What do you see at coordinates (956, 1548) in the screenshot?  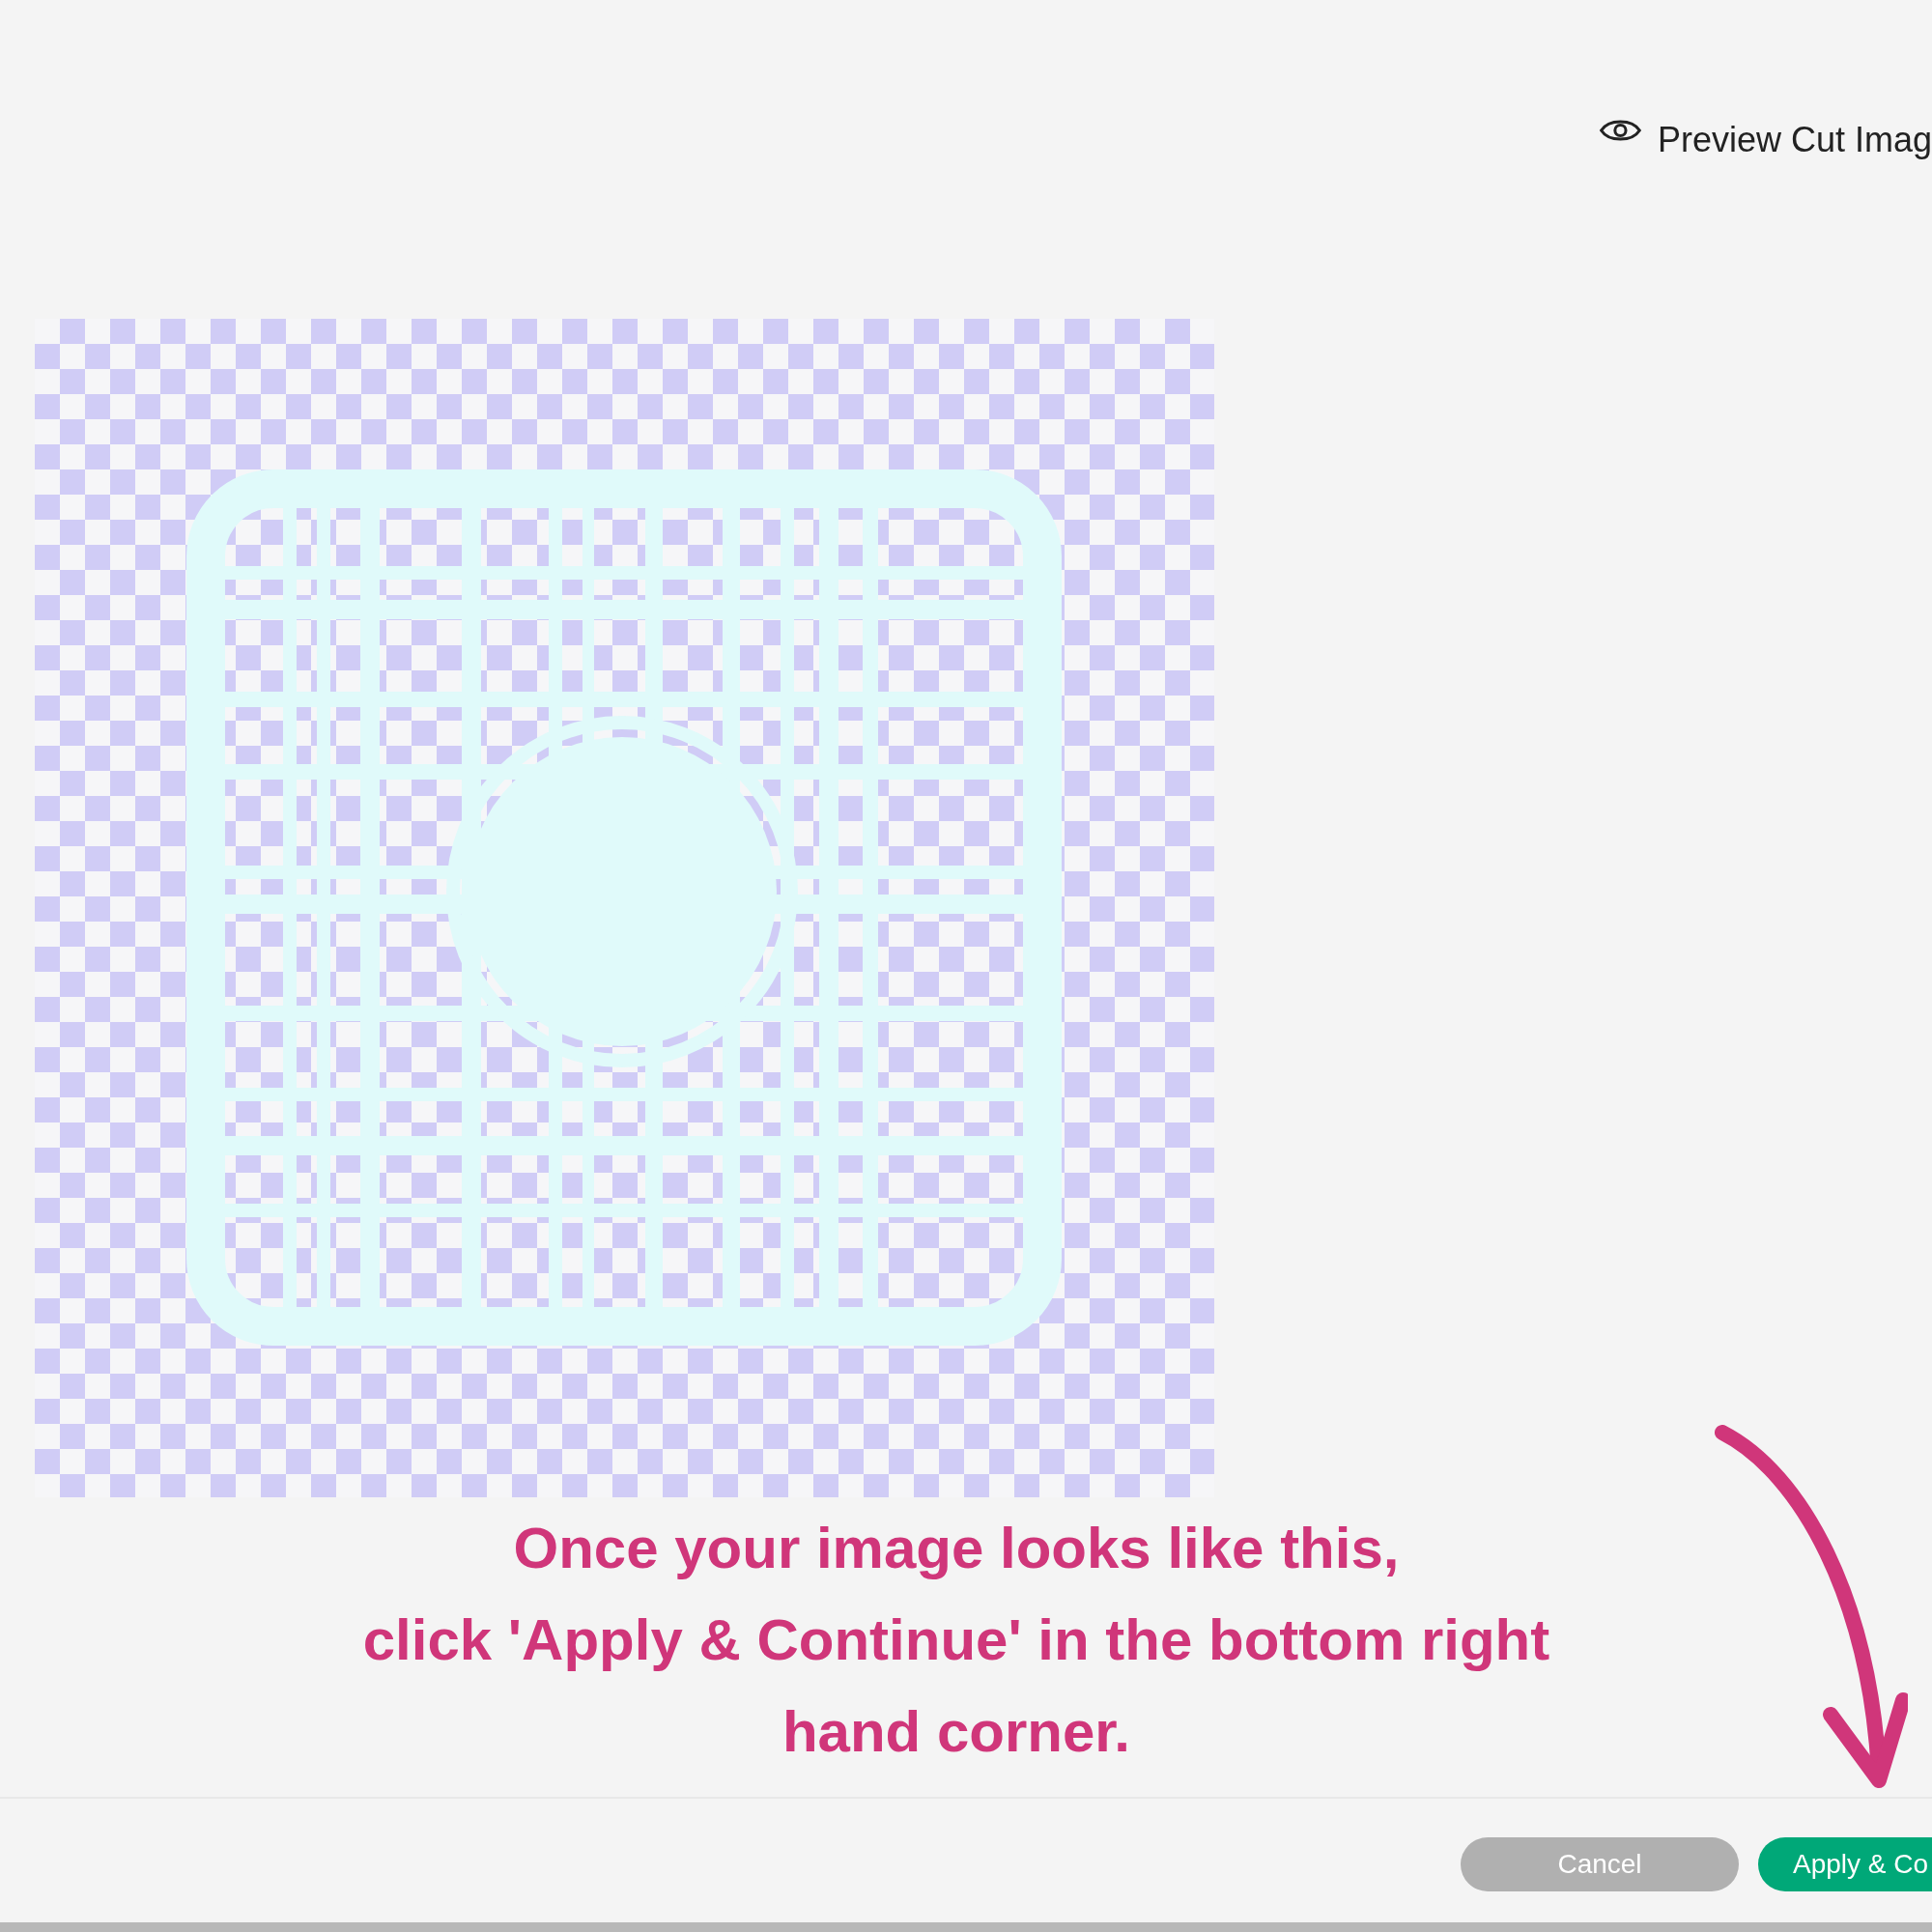 I see `annotation-line: Once your image looks like this,` at bounding box center [956, 1548].